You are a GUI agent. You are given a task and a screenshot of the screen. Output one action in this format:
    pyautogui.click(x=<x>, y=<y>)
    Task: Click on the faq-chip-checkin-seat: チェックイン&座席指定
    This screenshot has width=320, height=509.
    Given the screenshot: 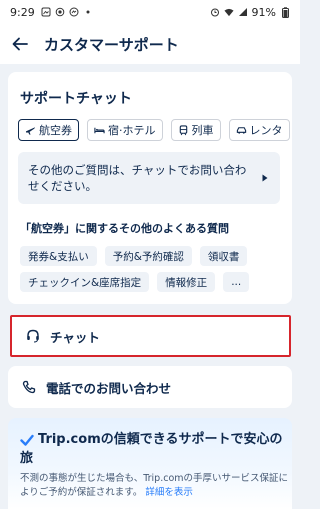 What is the action you would take?
    pyautogui.click(x=85, y=282)
    